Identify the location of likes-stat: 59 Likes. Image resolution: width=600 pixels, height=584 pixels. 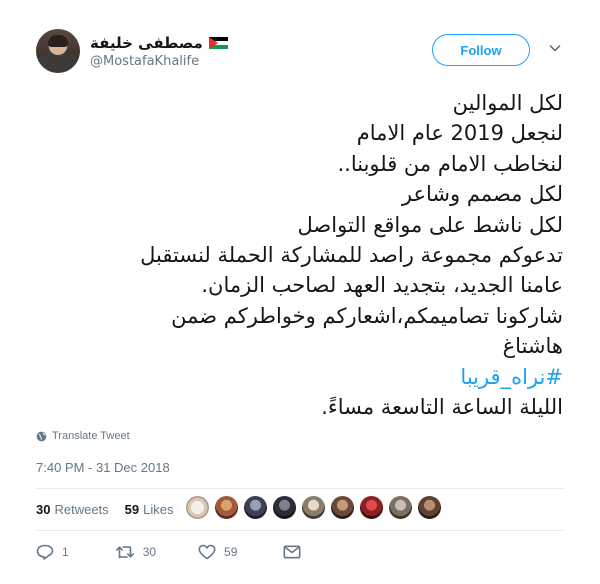
(149, 509).